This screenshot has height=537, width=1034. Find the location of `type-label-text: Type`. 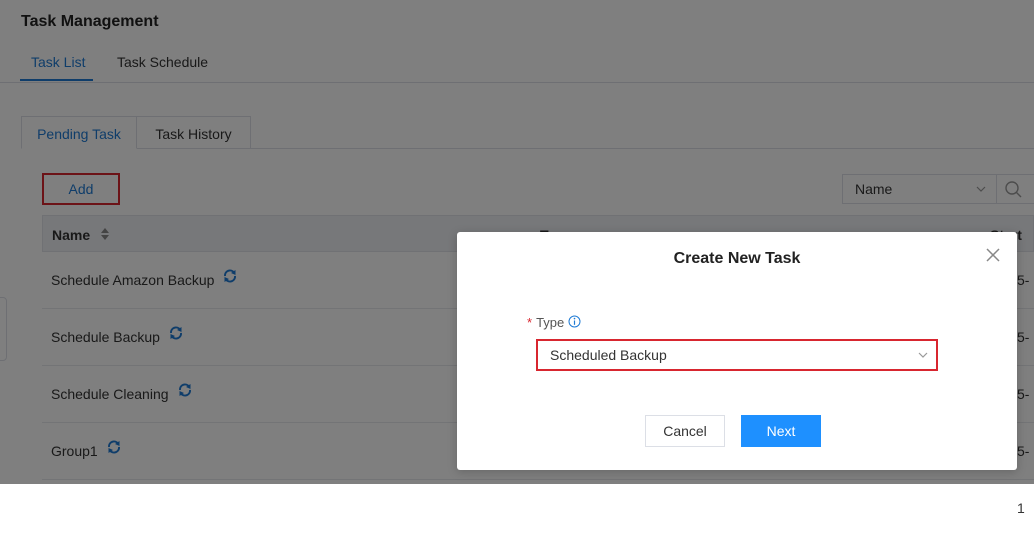

type-label-text: Type is located at coordinates (550, 322).